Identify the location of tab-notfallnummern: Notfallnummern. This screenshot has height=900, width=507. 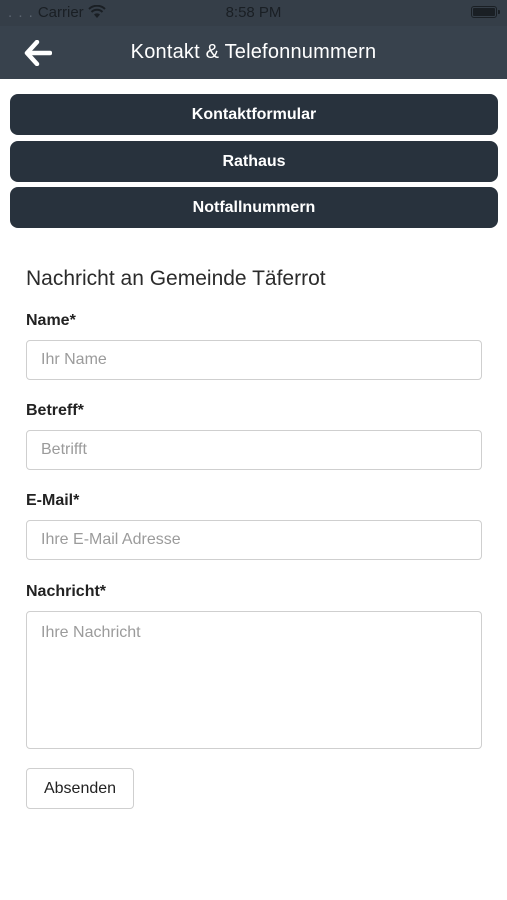
(254, 207).